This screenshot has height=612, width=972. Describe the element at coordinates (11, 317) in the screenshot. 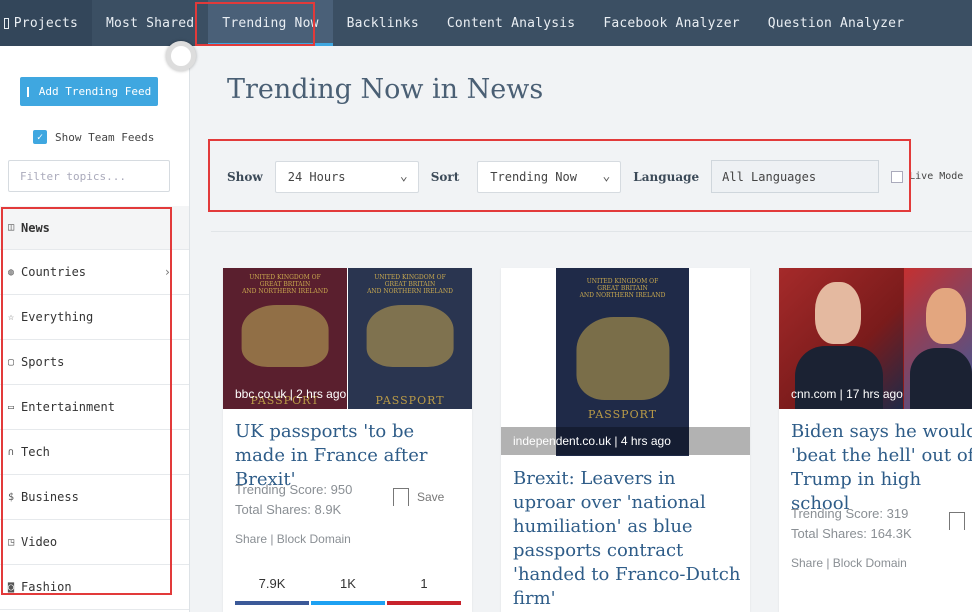

I see `star-icon: ☆` at that location.